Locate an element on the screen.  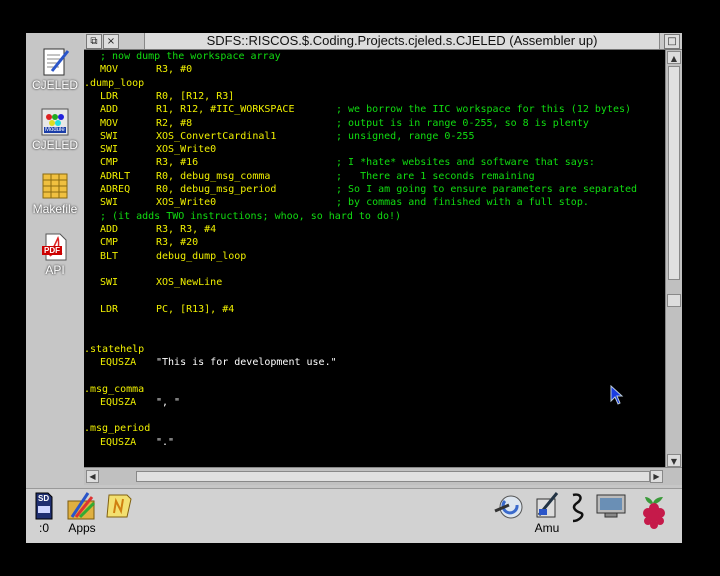
sd-card-icon: SD is located at coordinates (44, 506).